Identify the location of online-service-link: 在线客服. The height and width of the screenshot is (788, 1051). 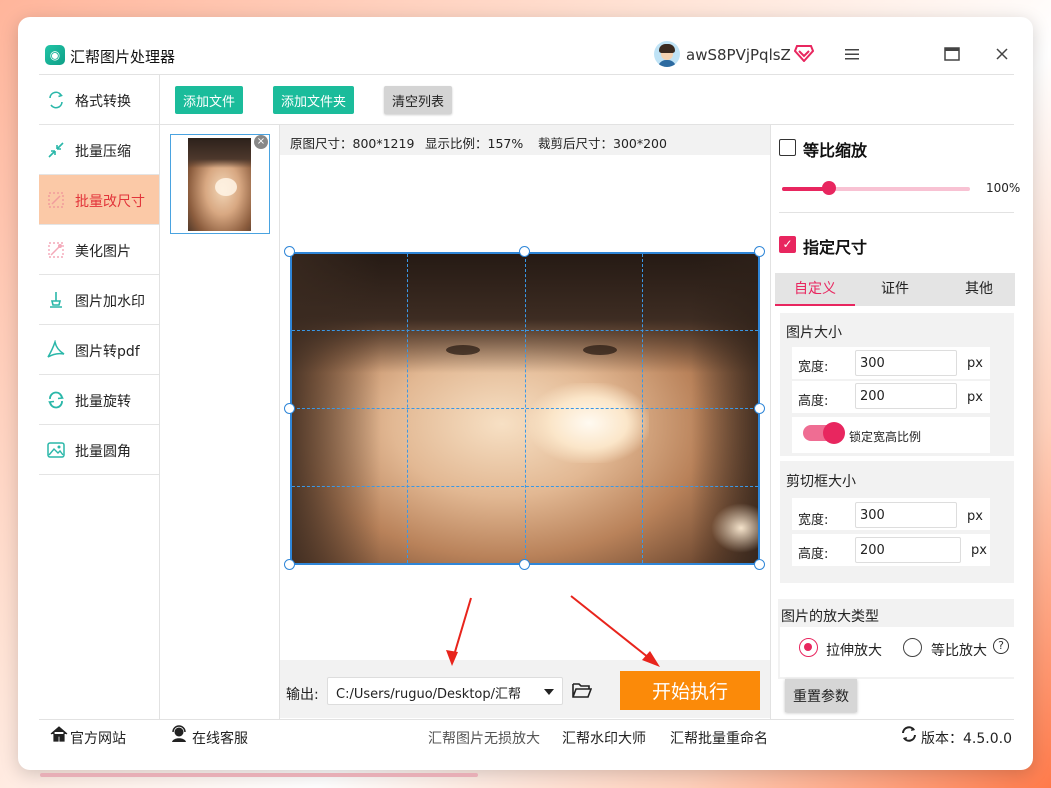
(220, 738).